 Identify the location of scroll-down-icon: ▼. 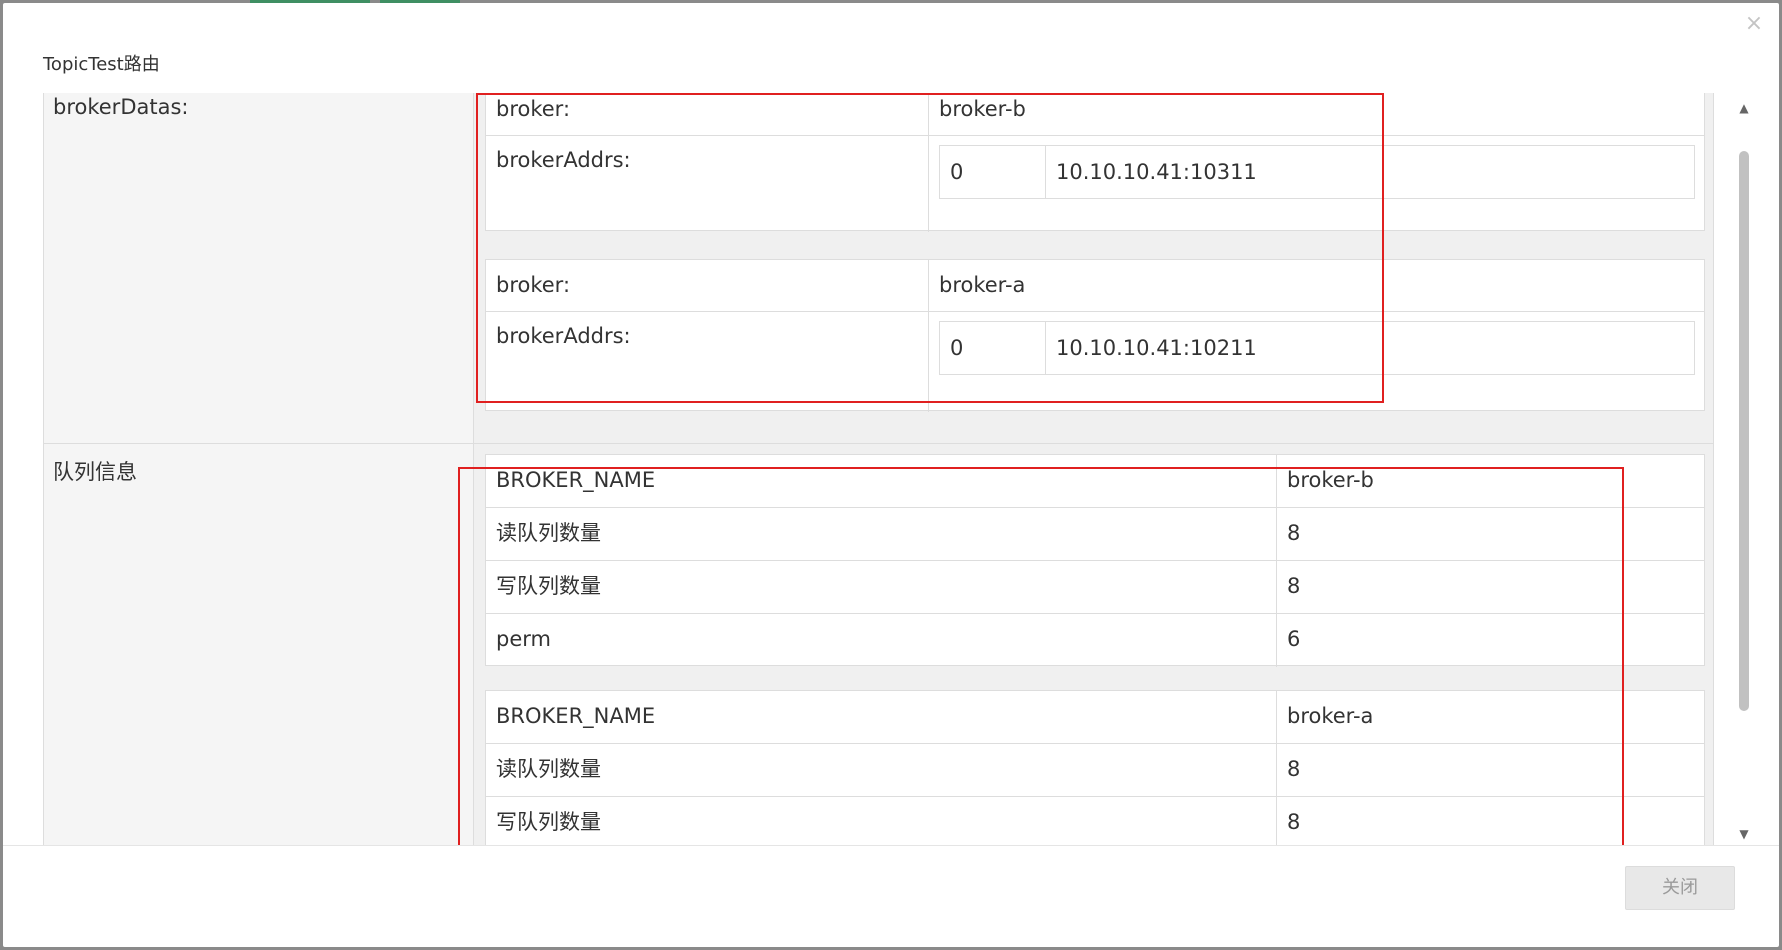
(1744, 834).